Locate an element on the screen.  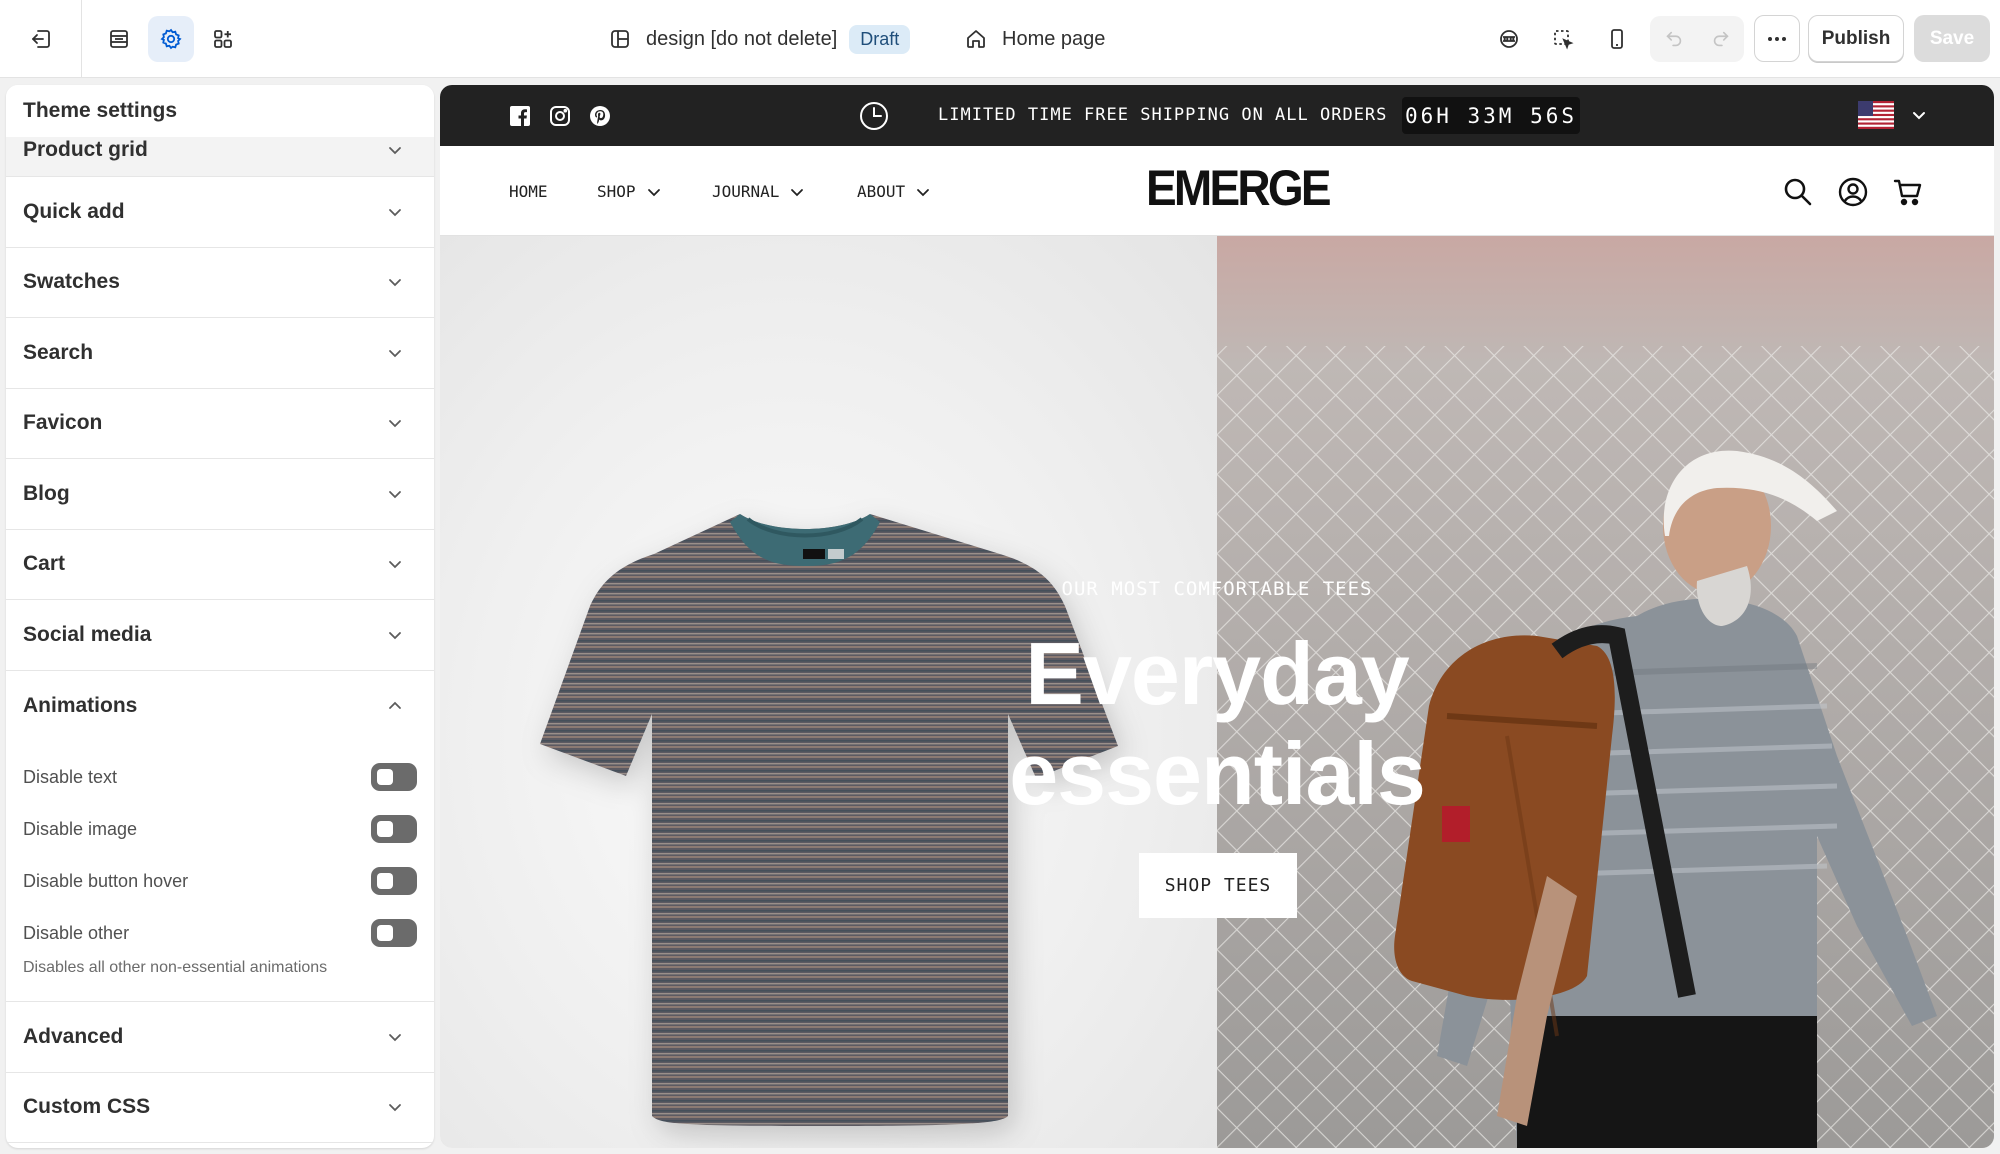
nav-label: JOURNAL is located at coordinates (746, 191).